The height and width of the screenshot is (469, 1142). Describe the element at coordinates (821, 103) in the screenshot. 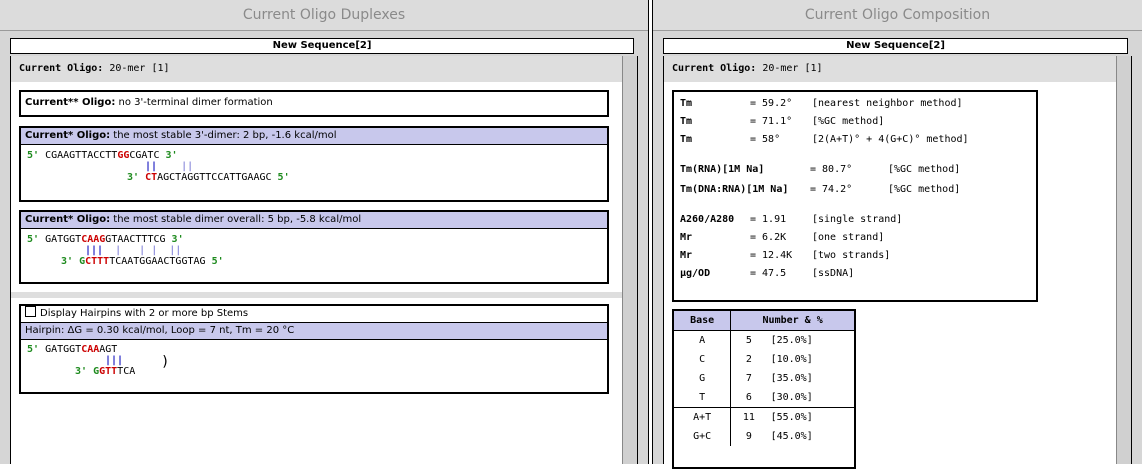

I see `property-row: Tm = 59.2° [nearest neighbor method]` at that location.